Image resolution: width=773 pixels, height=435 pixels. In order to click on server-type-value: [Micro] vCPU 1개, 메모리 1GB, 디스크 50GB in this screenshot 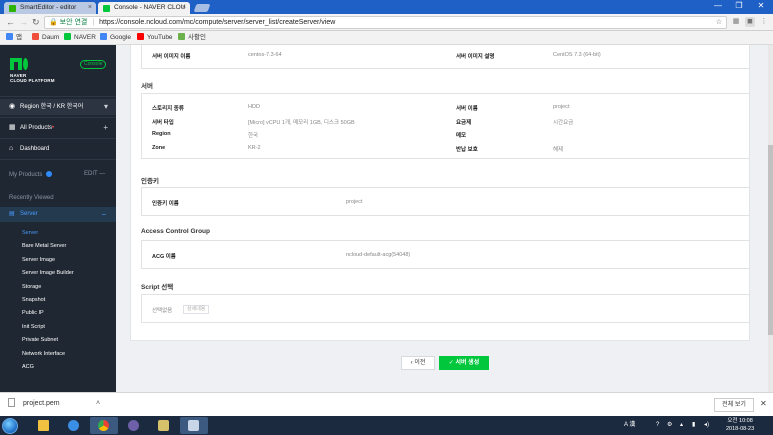, I will do `click(301, 123)`.